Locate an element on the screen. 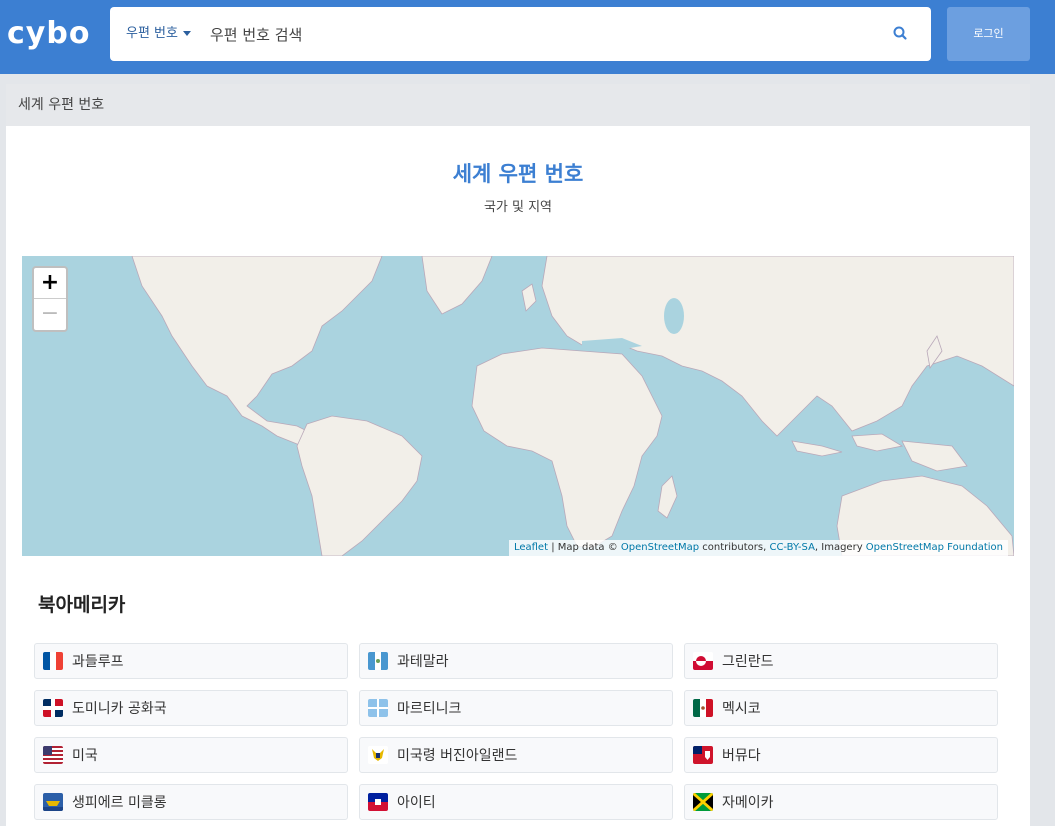 The height and width of the screenshot is (826, 1055). country-item: 마르티니크 is located at coordinates (516, 708).